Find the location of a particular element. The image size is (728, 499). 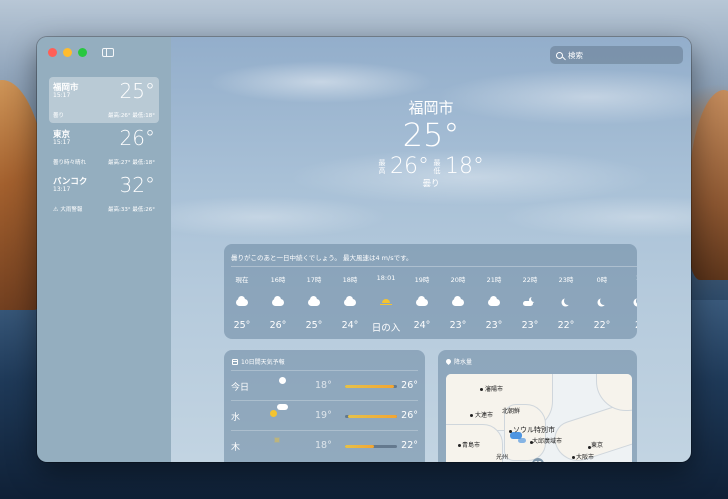

current-temp: 25° is located at coordinates (431, 135).